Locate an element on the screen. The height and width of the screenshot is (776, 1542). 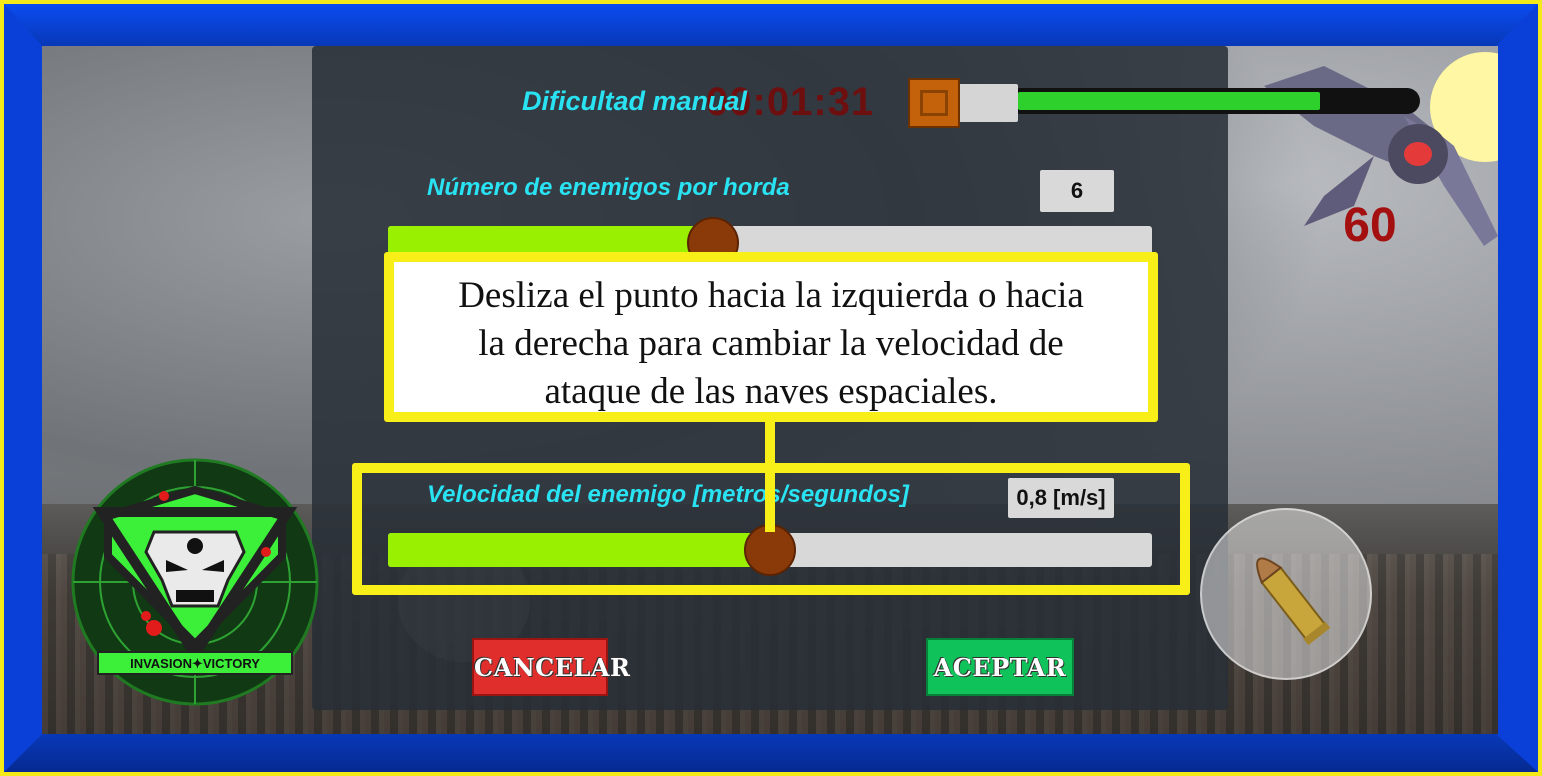
tooltip-line-3: ataque de las naves espaciales. is located at coordinates (771, 391).